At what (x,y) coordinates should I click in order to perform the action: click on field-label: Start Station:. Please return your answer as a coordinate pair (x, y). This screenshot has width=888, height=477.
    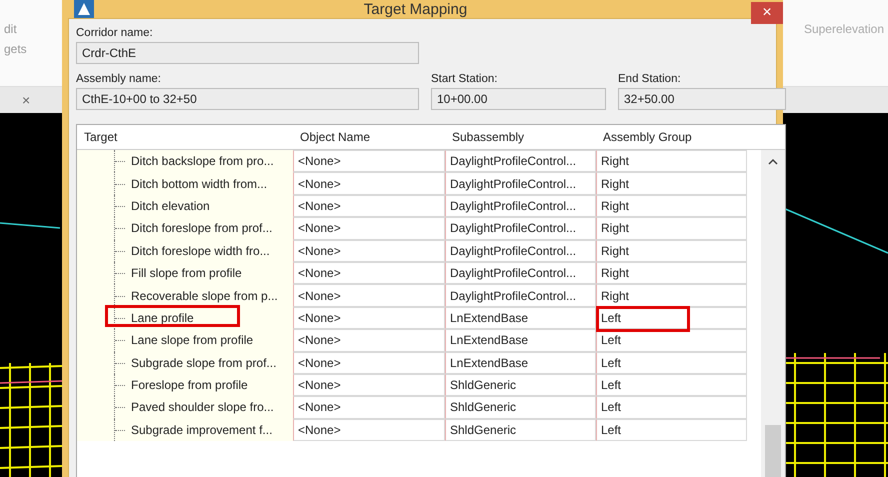
    Looking at the image, I should click on (464, 79).